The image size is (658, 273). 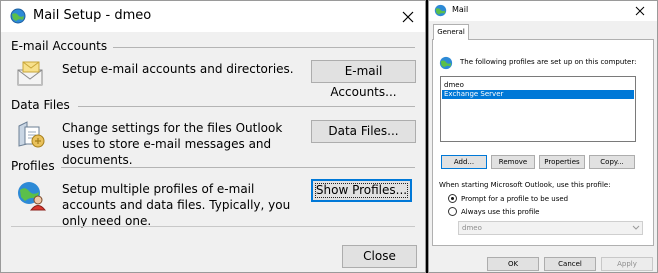 I want to click on profiles-icon, so click(x=32, y=196).